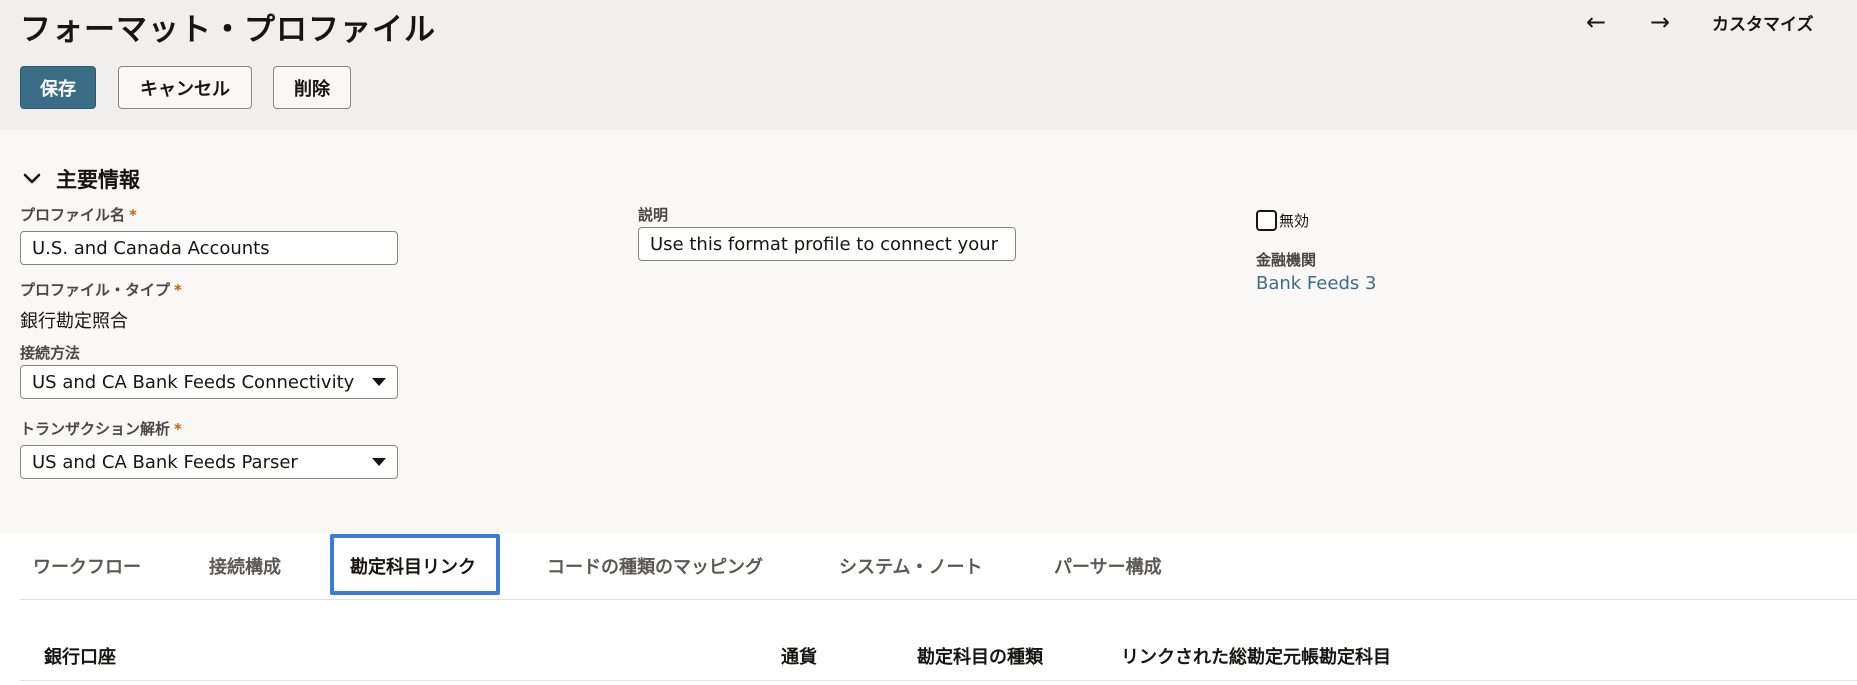 Image resolution: width=1857 pixels, height=685 pixels. Describe the element at coordinates (1294, 221) in the screenshot. I see `inactive-label: 無効` at that location.